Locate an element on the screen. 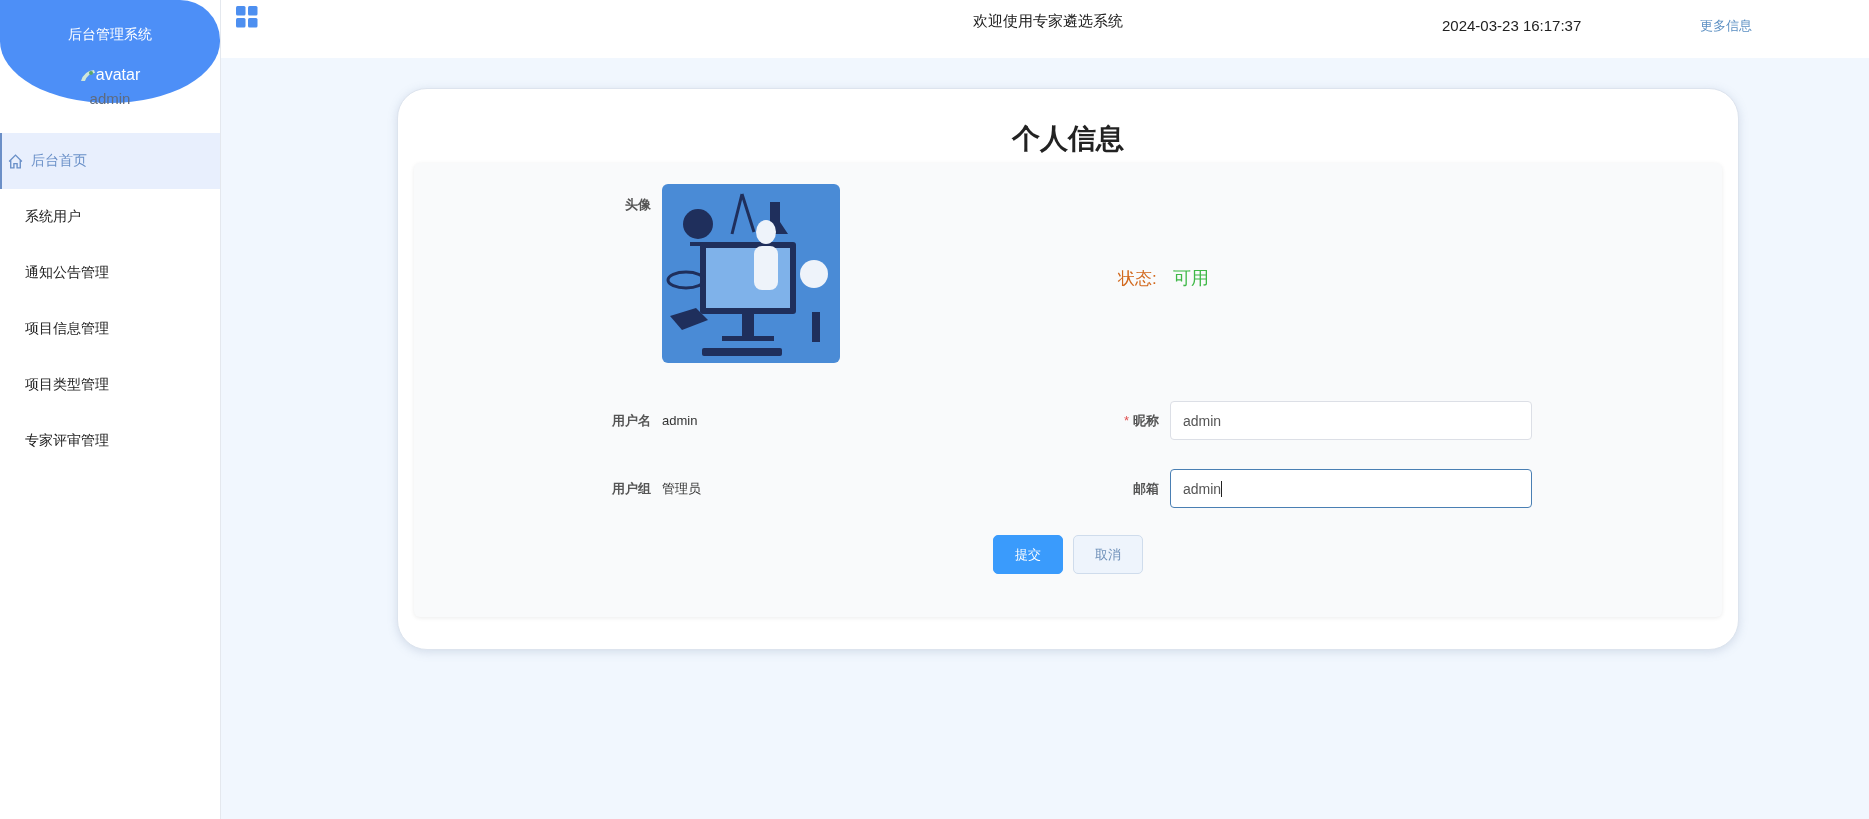  field-label: 用户组 is located at coordinates (631, 488).